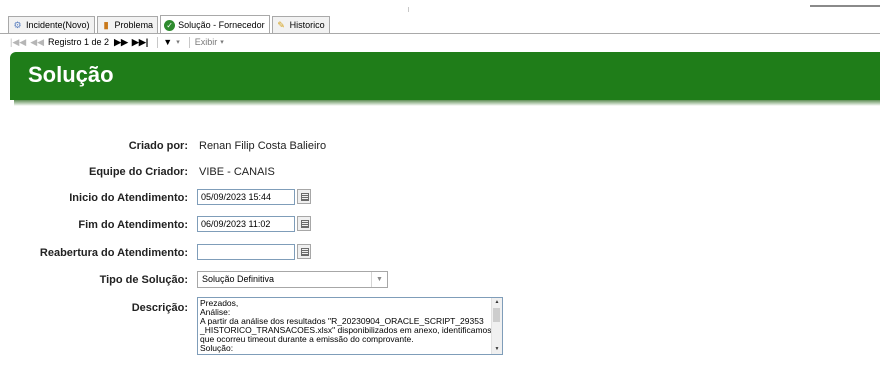  Describe the element at coordinates (17, 24) in the screenshot. I see `incident-icon: ⚙` at that location.